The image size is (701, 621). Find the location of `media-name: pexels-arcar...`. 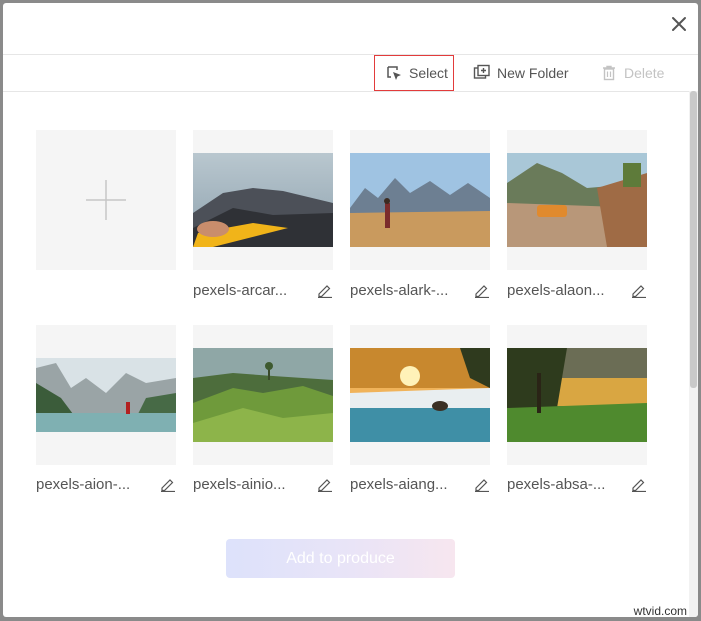

media-name: pexels-arcar... is located at coordinates (240, 290).